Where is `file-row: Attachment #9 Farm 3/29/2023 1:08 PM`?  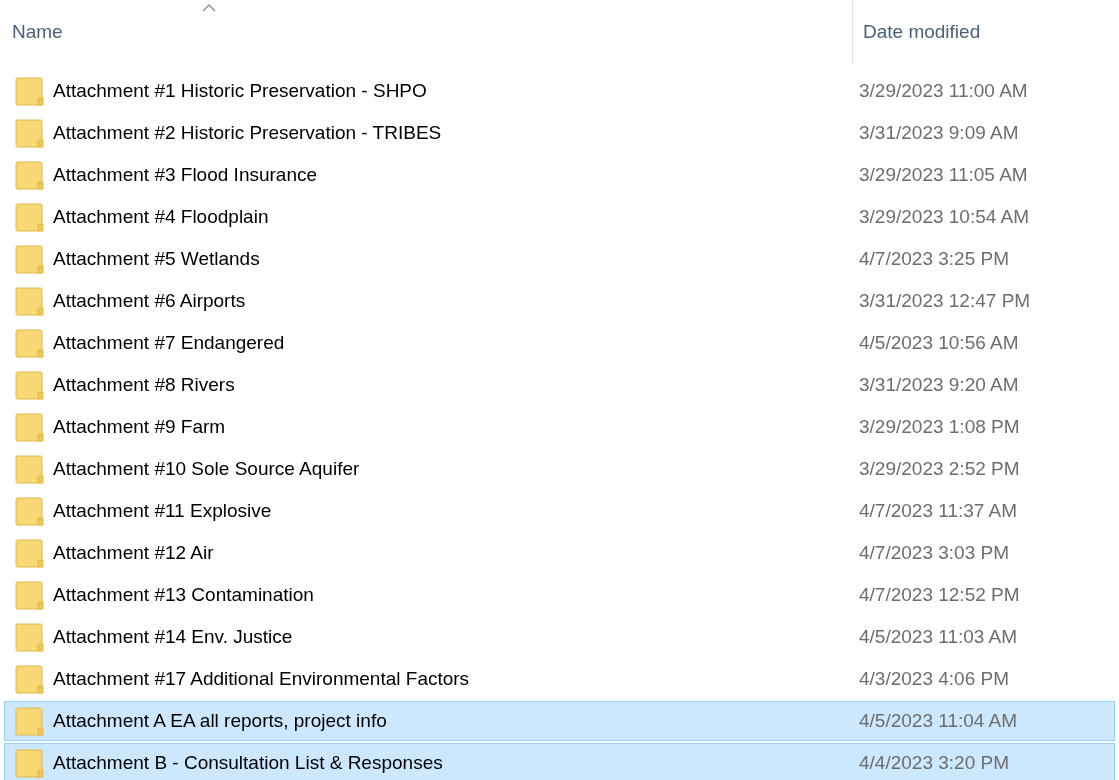
file-row: Attachment #9 Farm 3/29/2023 1:08 PM is located at coordinates (559, 427).